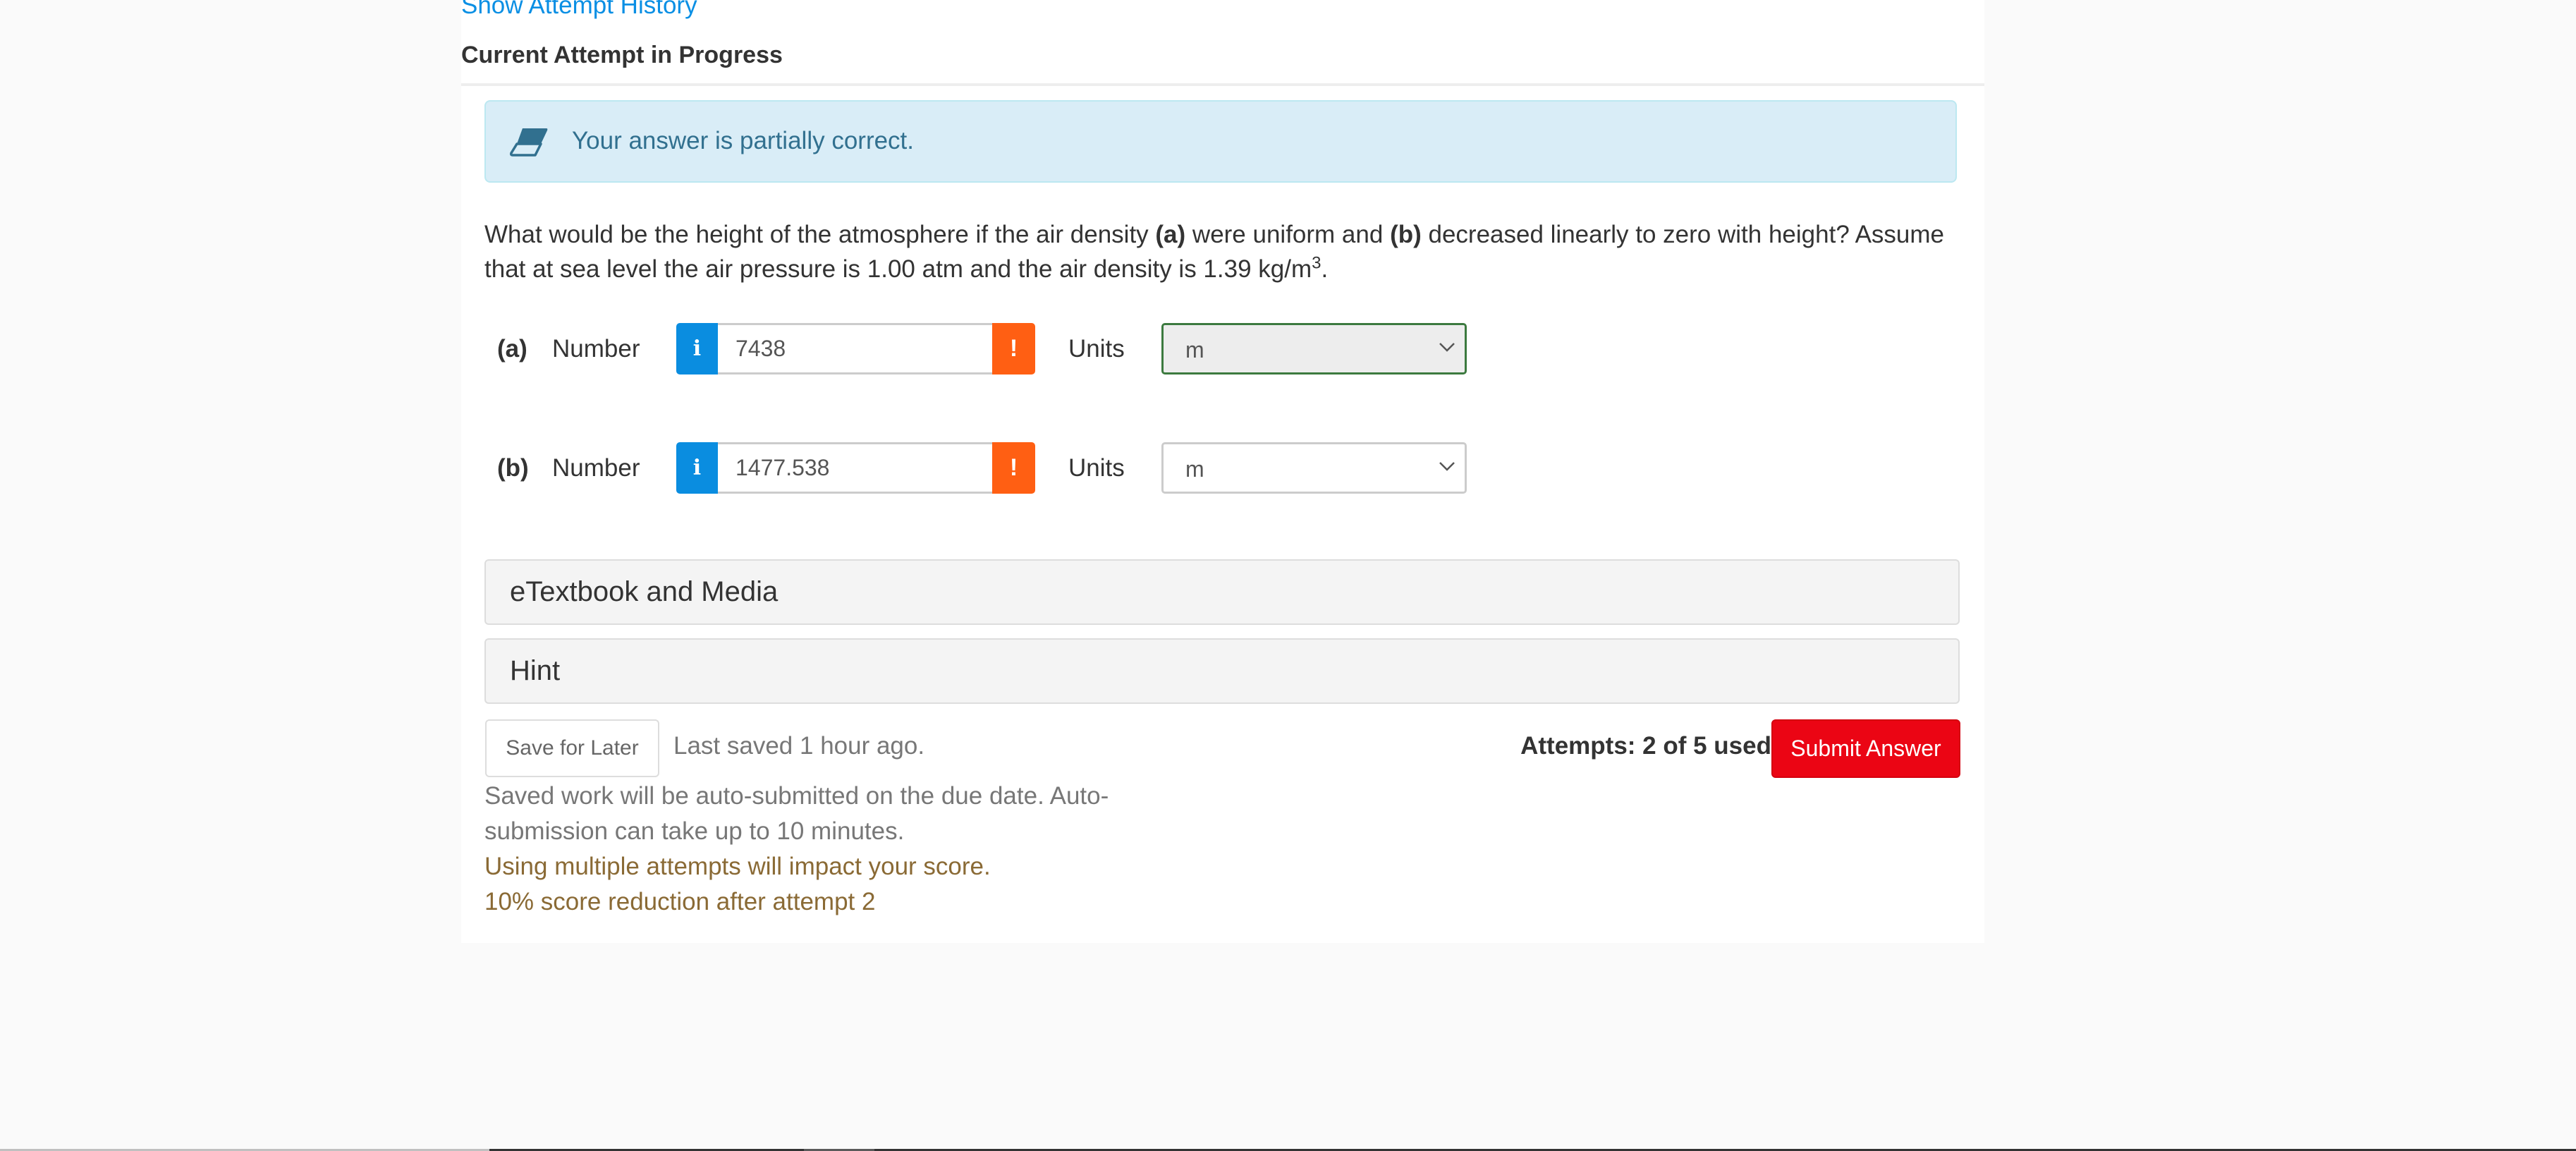 The image size is (2576, 1151). I want to click on answer-row-a: (a) Number i ! Units m, so click(1225, 348).